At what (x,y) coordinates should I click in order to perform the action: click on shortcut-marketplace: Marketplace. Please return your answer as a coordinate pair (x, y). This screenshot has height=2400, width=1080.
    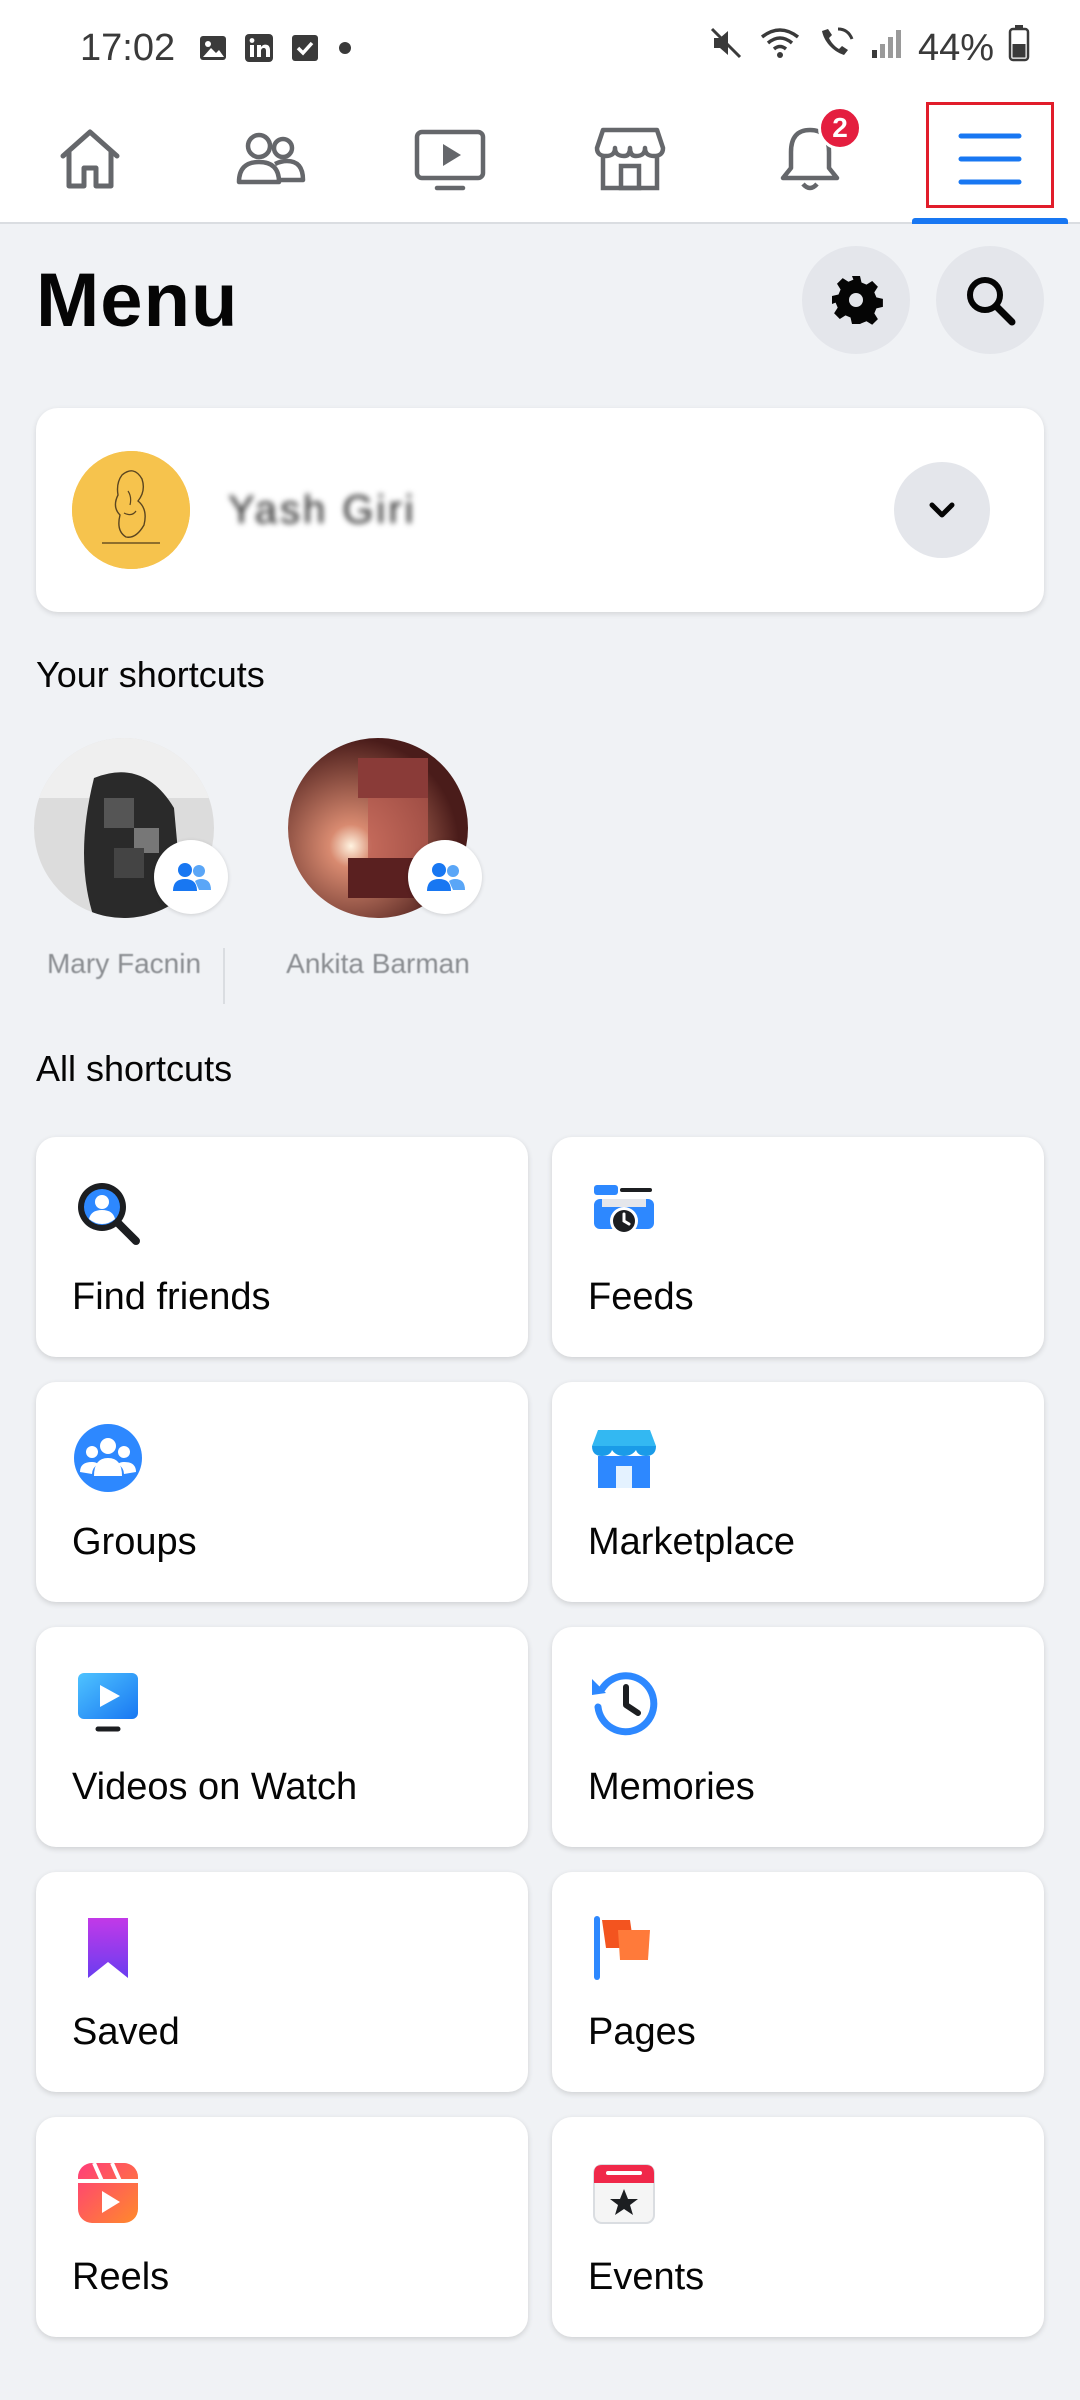
    Looking at the image, I should click on (798, 1492).